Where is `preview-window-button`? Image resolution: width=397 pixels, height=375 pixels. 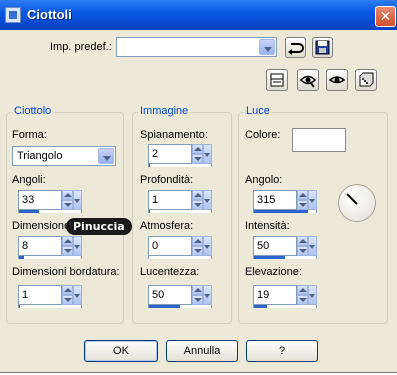 preview-window-button is located at coordinates (277, 80).